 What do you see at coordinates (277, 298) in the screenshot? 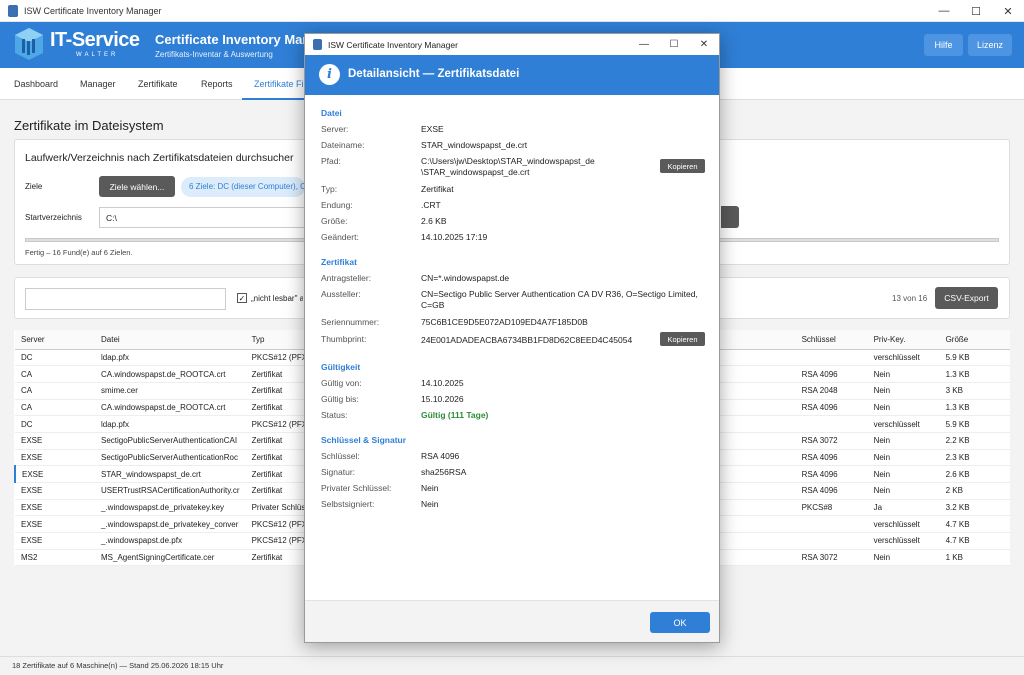
I see `unreadable-label: „nicht lesbar" a` at bounding box center [277, 298].